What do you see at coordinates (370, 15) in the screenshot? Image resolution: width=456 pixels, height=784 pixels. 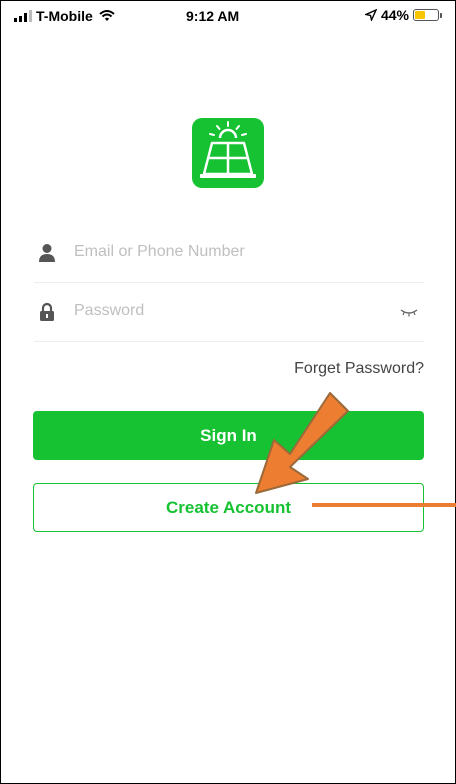 I see `location-arrow-icon` at bounding box center [370, 15].